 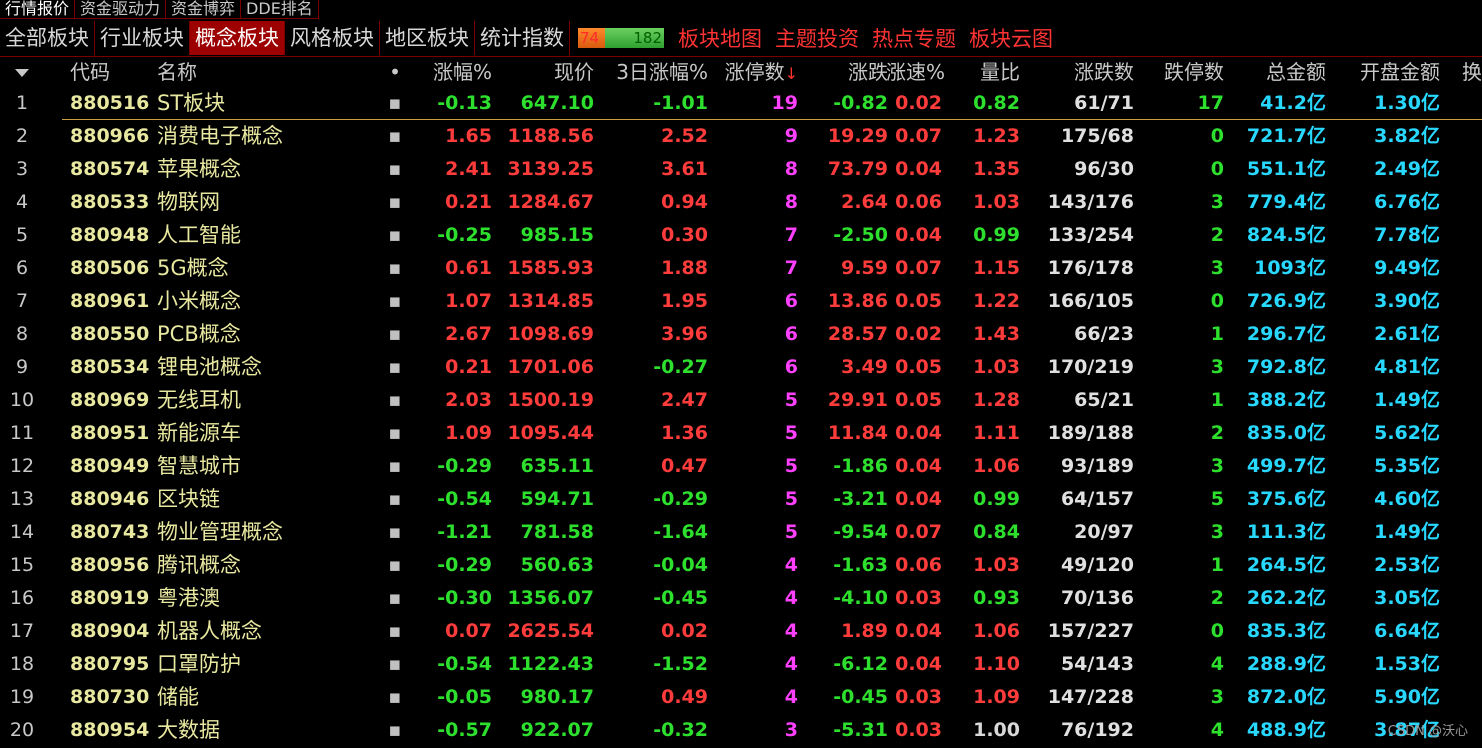 I want to click on sector-name: PCB概念, so click(x=199, y=334).